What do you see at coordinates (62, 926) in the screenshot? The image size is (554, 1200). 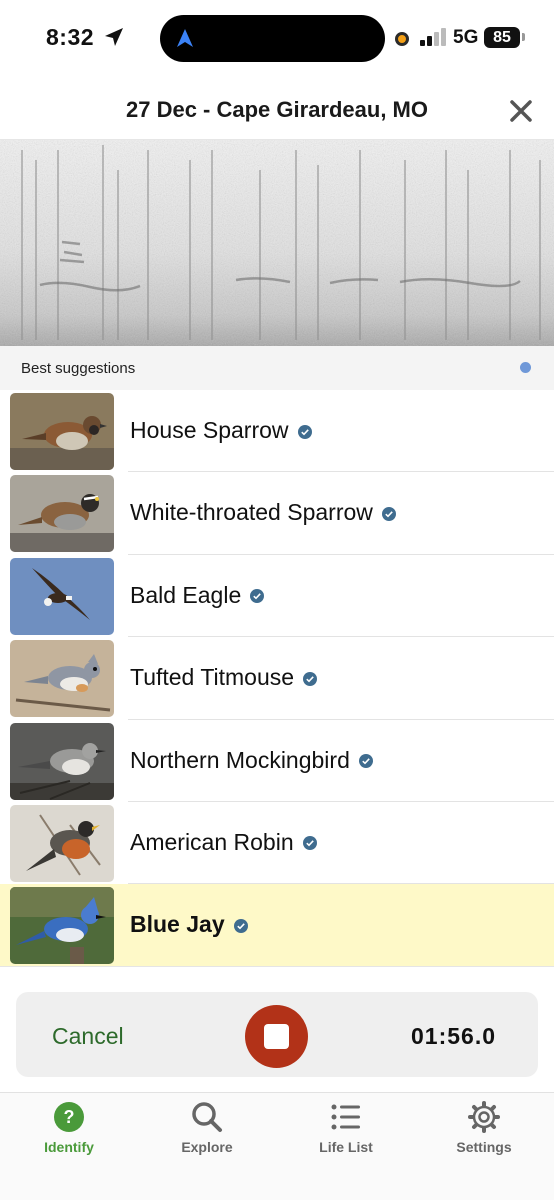 I see `blue-jay-photo` at bounding box center [62, 926].